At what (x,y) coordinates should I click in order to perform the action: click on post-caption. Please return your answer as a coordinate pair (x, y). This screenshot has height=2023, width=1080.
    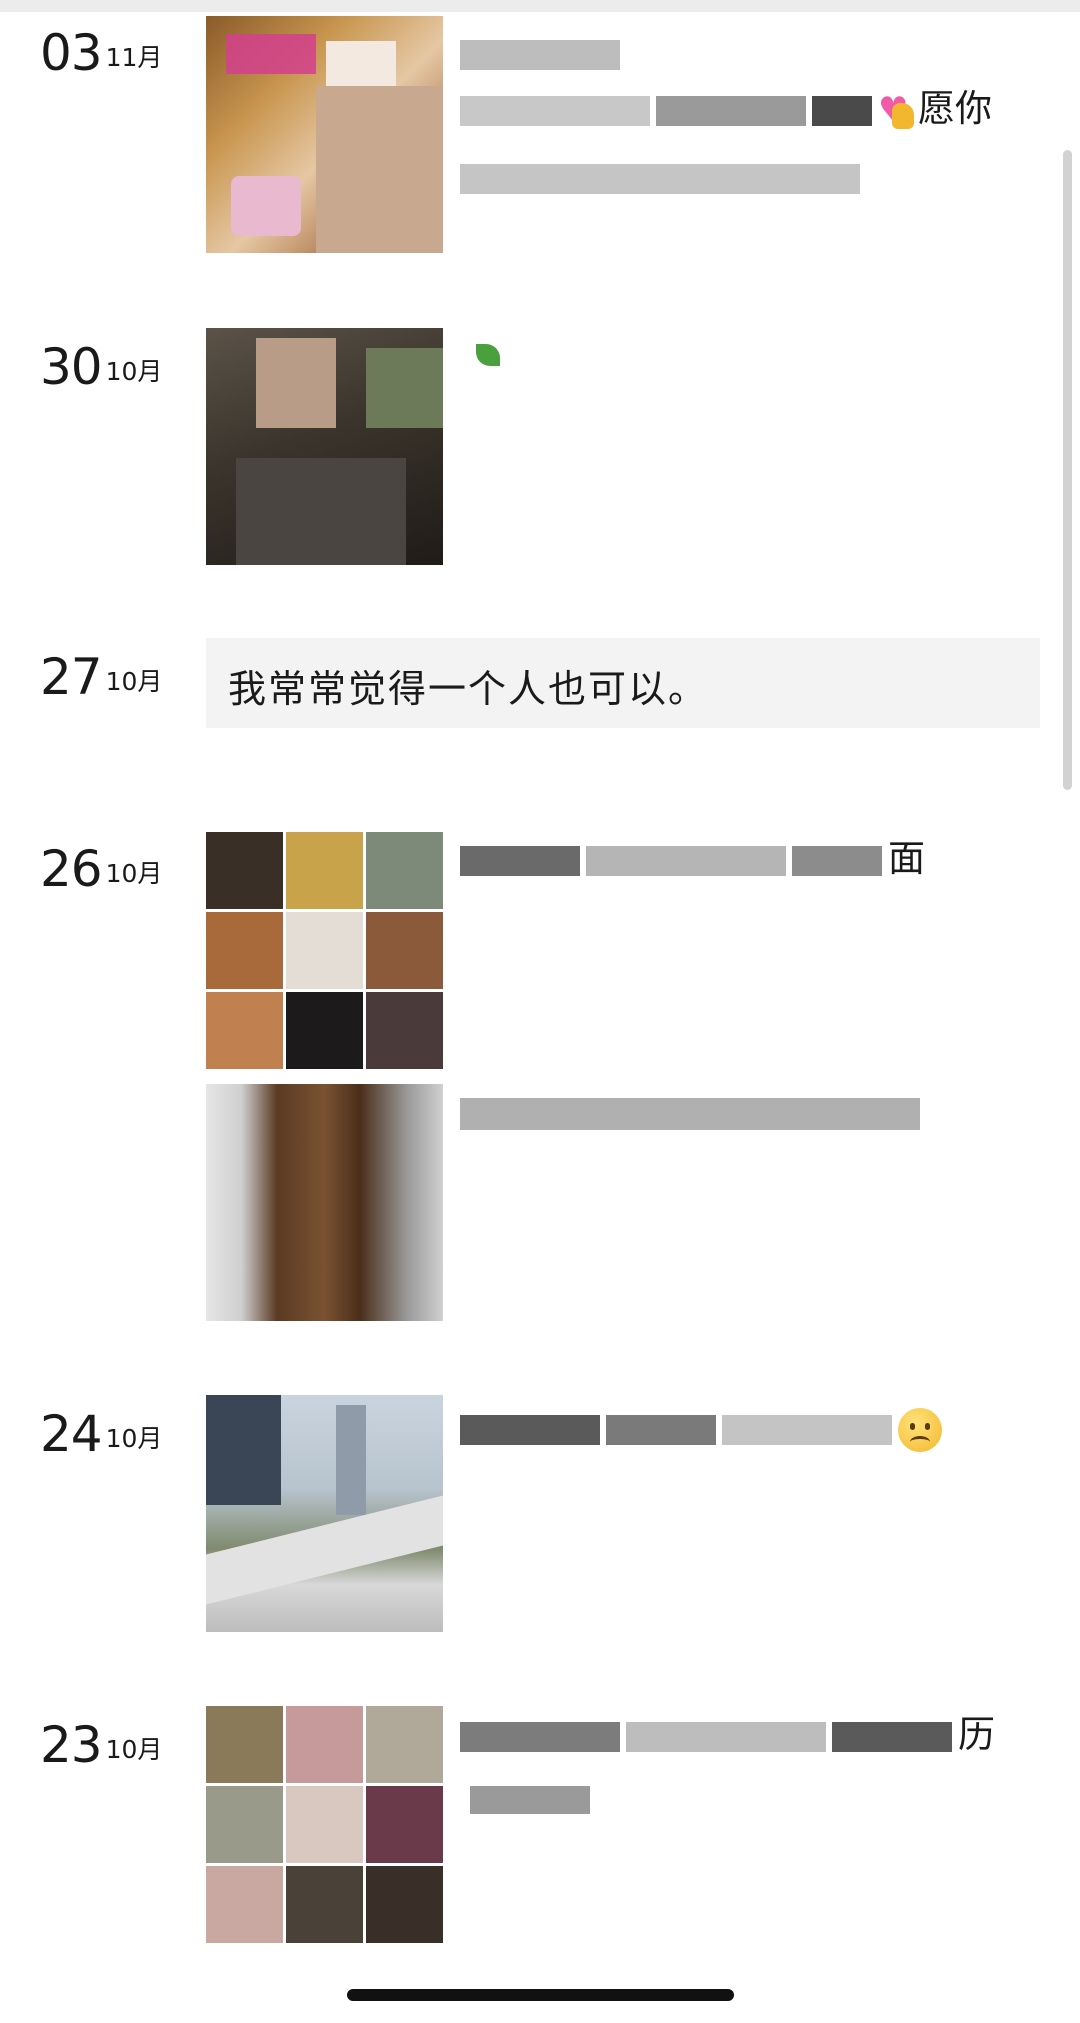
    Looking at the image, I should click on (750, 1428).